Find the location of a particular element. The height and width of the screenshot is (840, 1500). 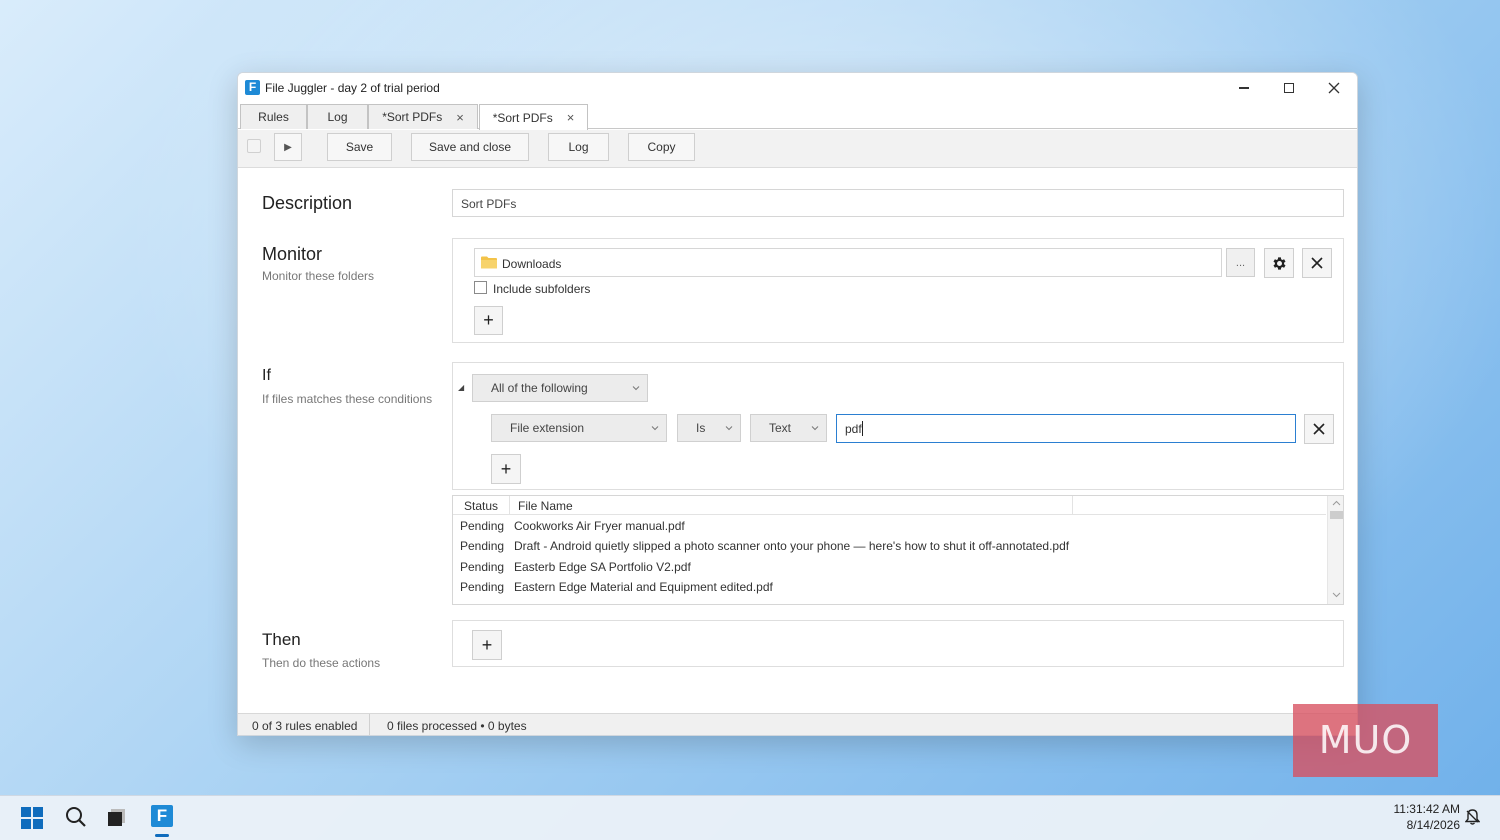

tab-sort-pdfs-2: *Sort PDFs × is located at coordinates (533, 117).